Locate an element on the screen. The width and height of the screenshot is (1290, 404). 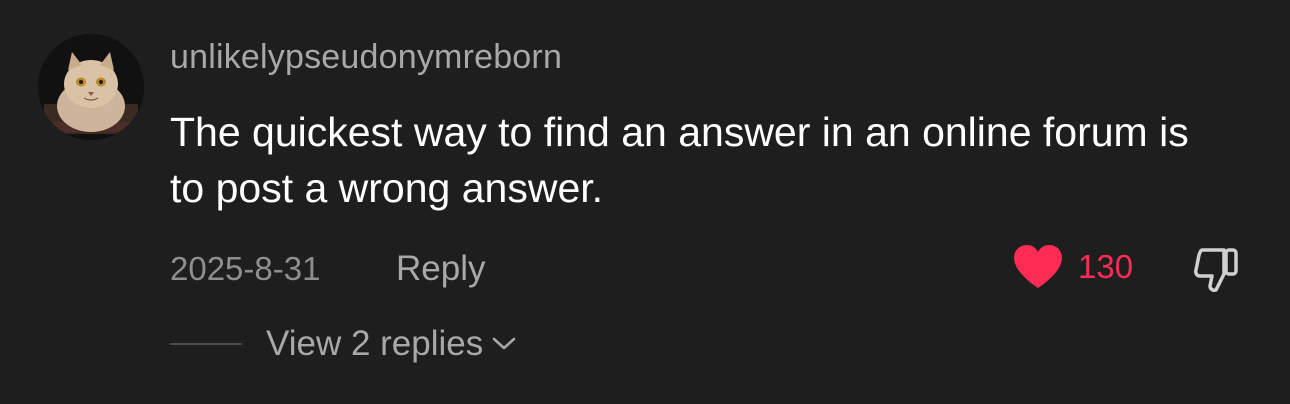
heart-icon is located at coordinates (1038, 267).